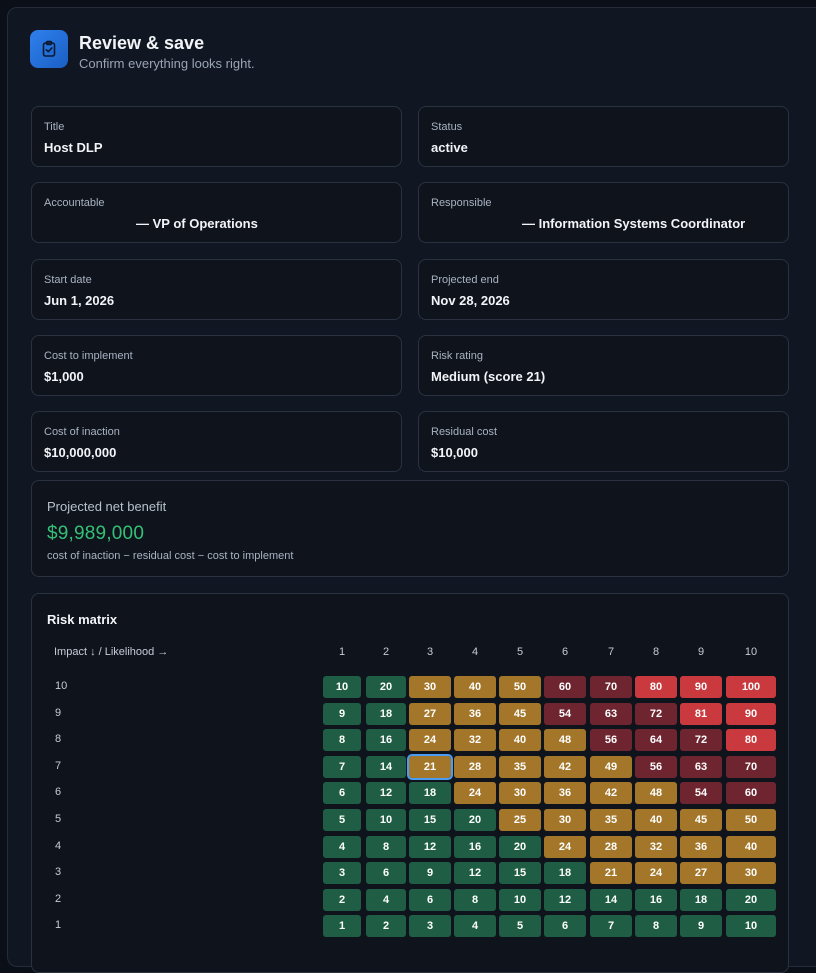  I want to click on risk-cell: 64, so click(656, 740).